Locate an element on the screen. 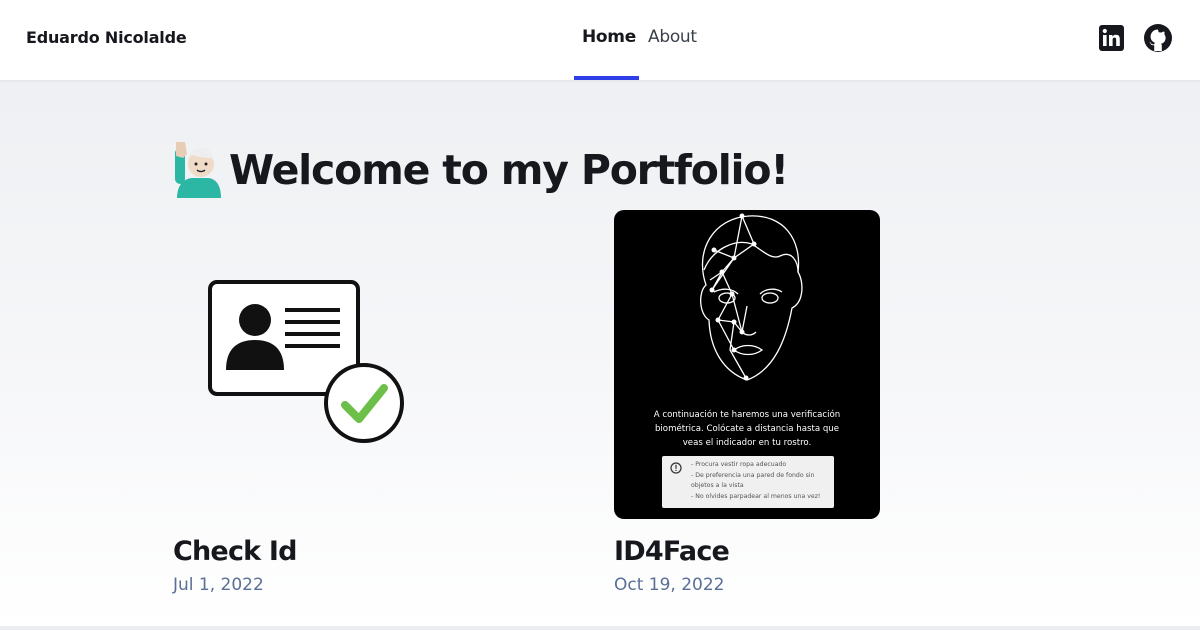 Image resolution: width=1200 pixels, height=630 pixels. linkedin-icon is located at coordinates (1111, 38).